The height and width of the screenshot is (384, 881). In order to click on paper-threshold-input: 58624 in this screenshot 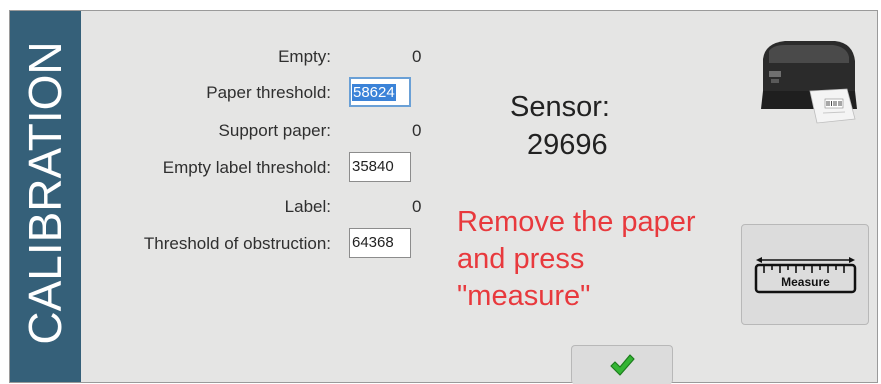, I will do `click(380, 92)`.